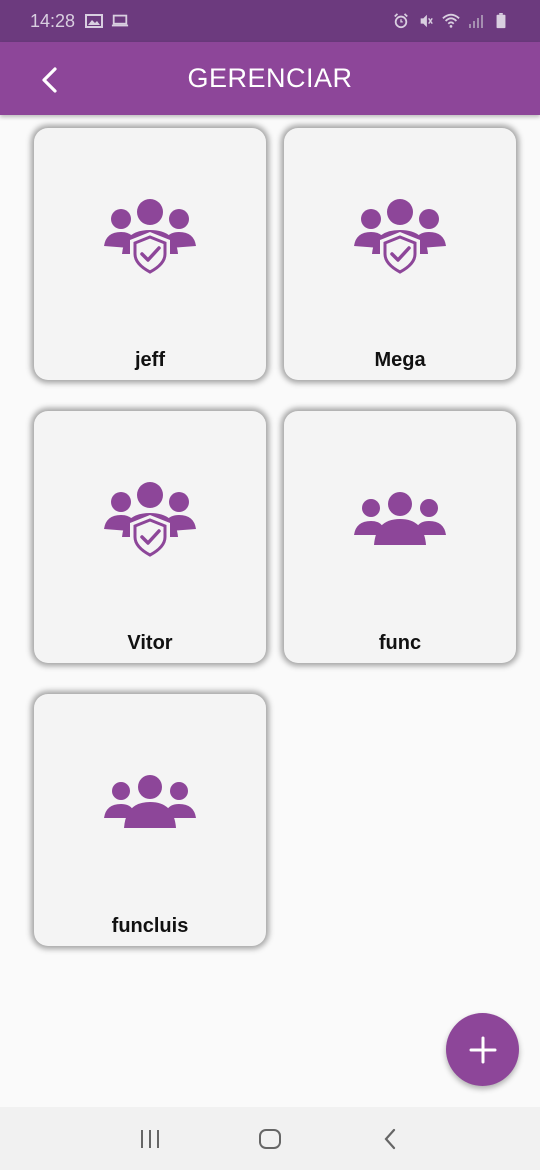 Image resolution: width=540 pixels, height=1170 pixels. What do you see at coordinates (150, 643) in the screenshot?
I see `group-card-label: Vitor` at bounding box center [150, 643].